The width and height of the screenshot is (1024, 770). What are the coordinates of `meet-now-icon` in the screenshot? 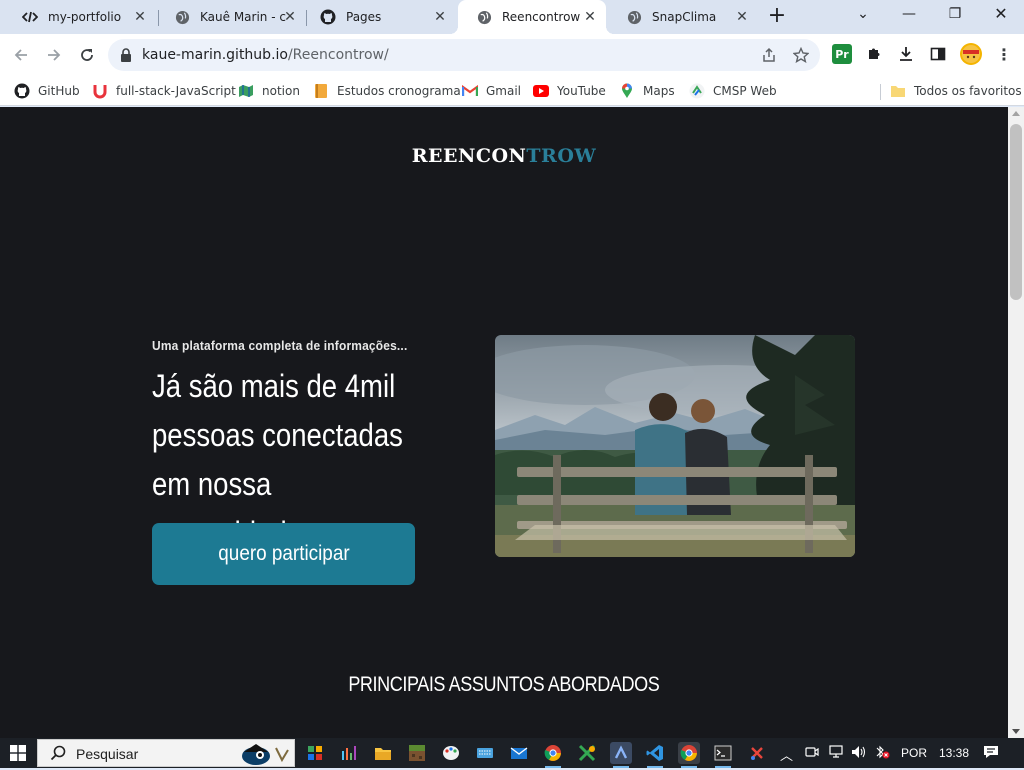 It's located at (812, 753).